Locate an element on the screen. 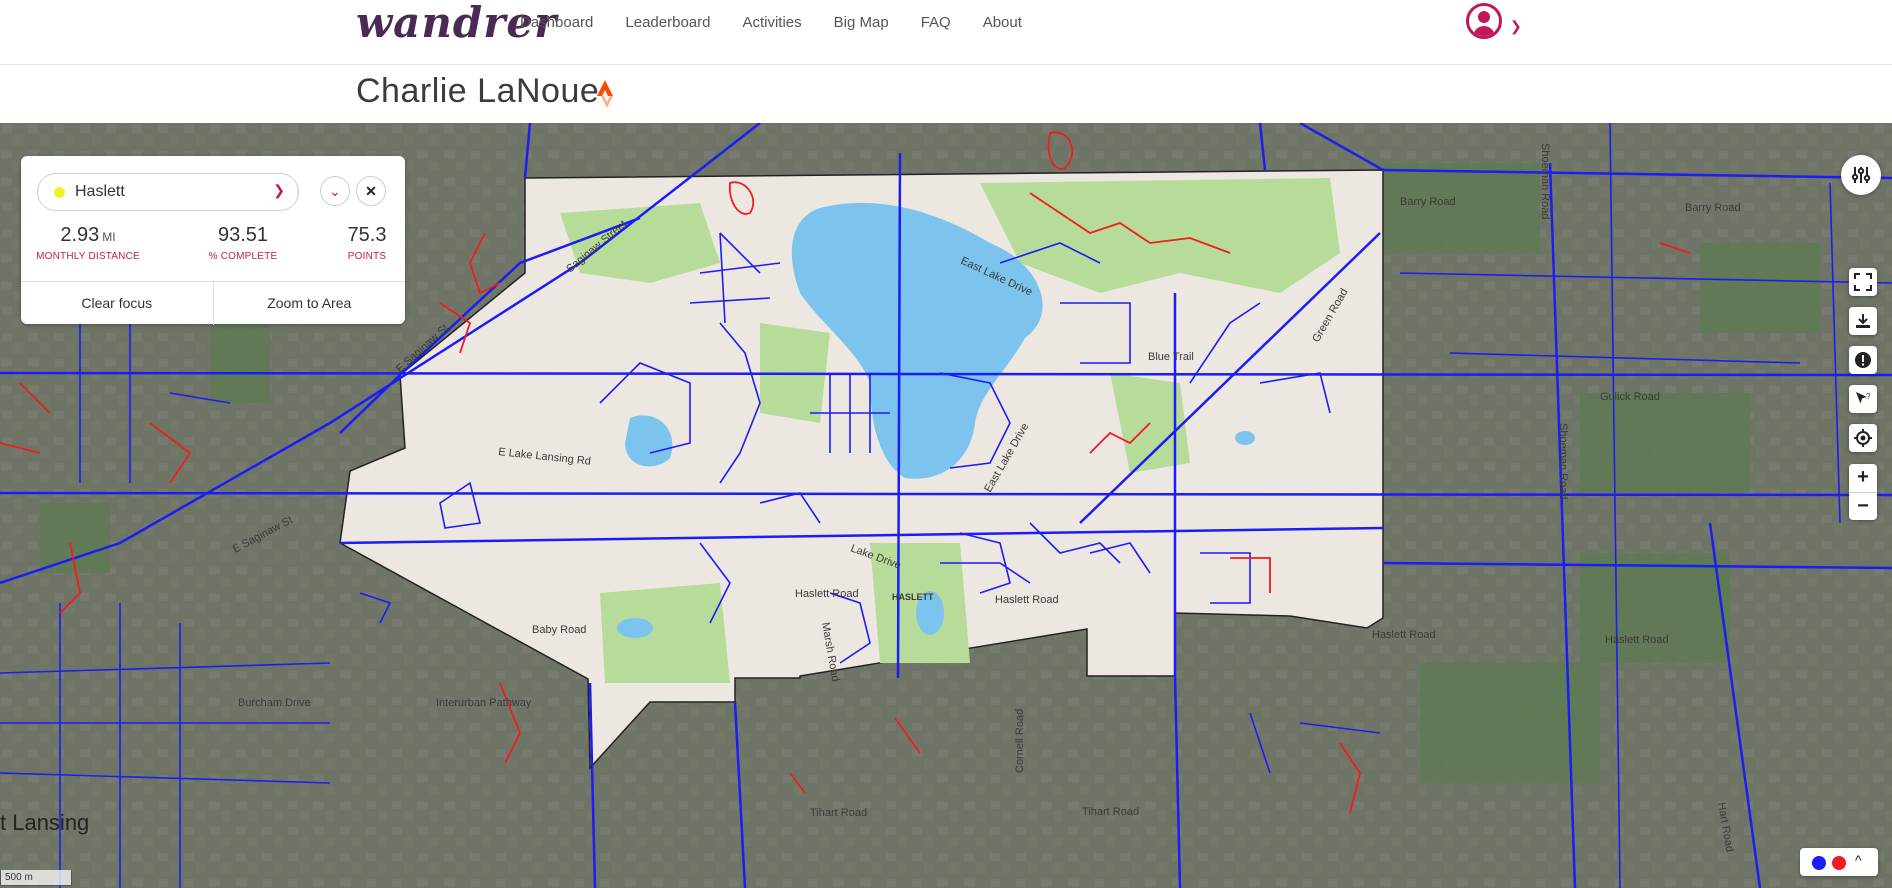  label-haslett-road-4: Haslett Road is located at coordinates (1637, 640).